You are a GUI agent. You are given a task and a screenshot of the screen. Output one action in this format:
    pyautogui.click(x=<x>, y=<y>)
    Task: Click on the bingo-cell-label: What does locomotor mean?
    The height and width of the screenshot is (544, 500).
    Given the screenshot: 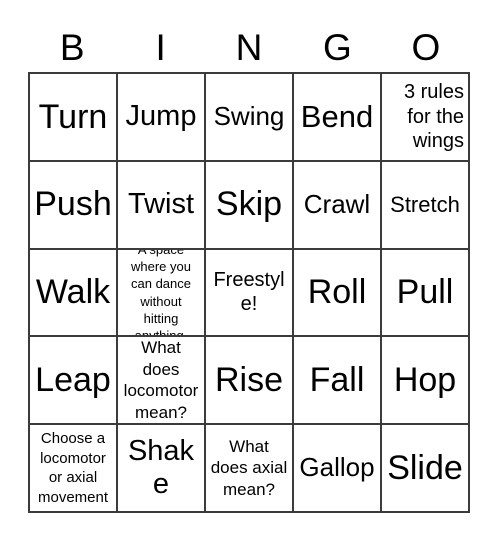 What is the action you would take?
    pyautogui.click(x=161, y=380)
    